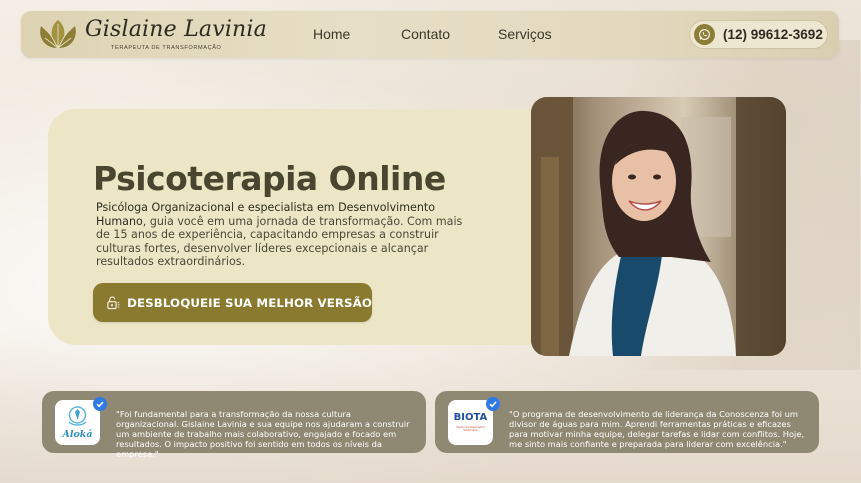 This screenshot has width=861, height=483. I want to click on whatsapp-phone-button: (12) 99612-3692, so click(758, 34).